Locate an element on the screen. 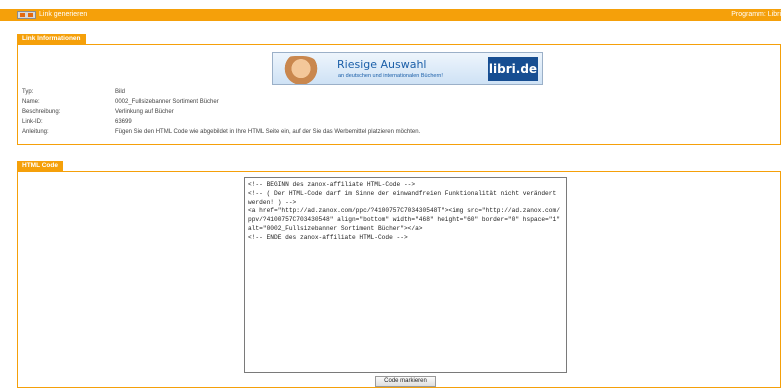 The height and width of the screenshot is (388, 781). info-value: Bild is located at coordinates (120, 92).